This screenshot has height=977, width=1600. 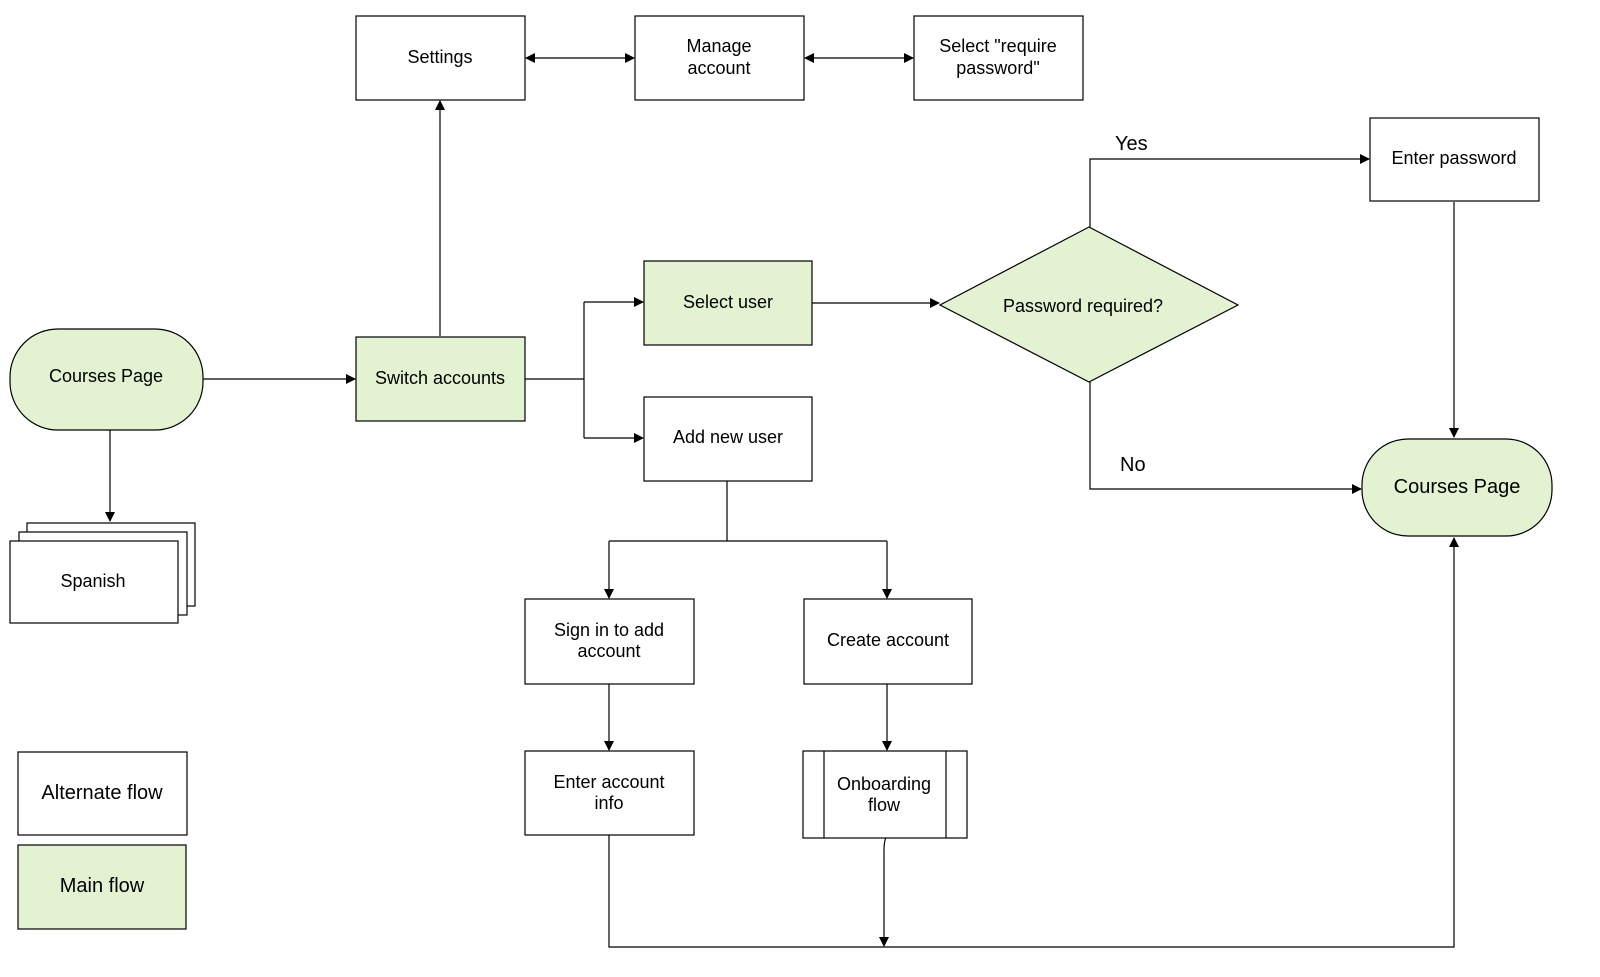 What do you see at coordinates (997, 68) in the screenshot?
I see `node-label-line2: password"` at bounding box center [997, 68].